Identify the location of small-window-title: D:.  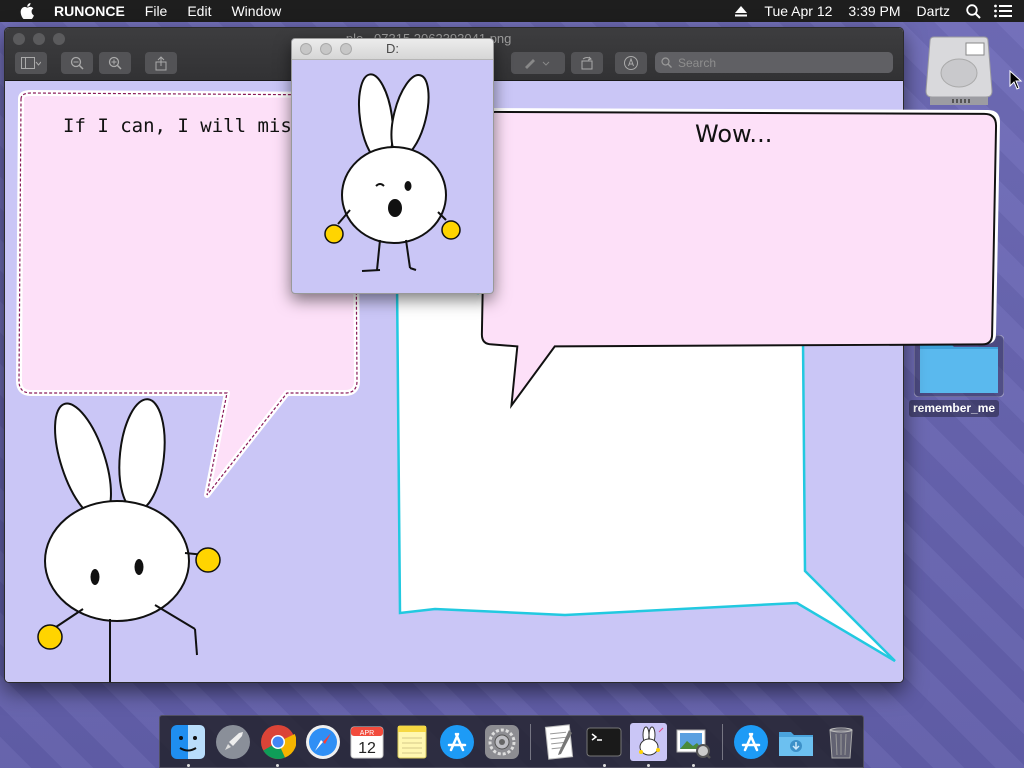
(392, 48).